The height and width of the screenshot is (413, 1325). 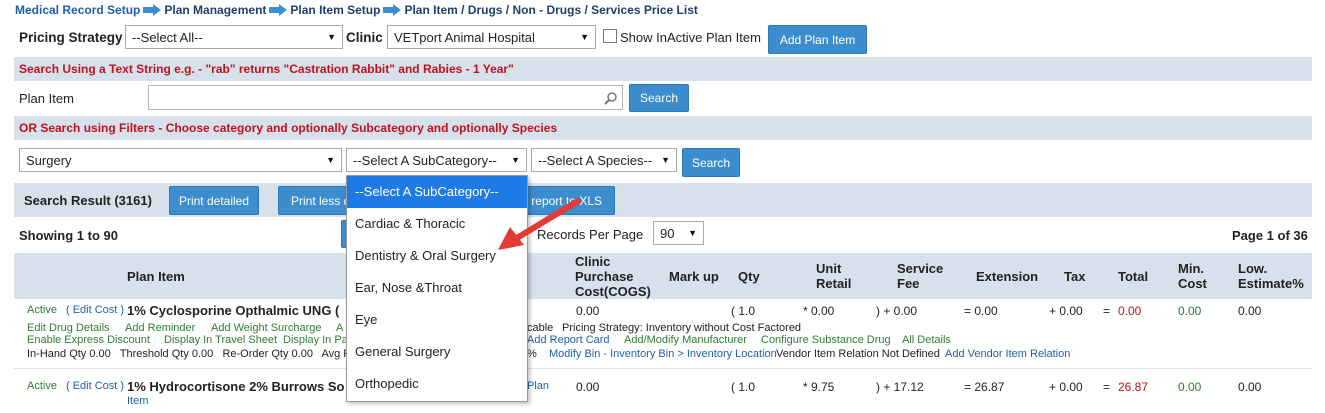 I want to click on add-report-card-link: Add Report Card, so click(x=568, y=340).